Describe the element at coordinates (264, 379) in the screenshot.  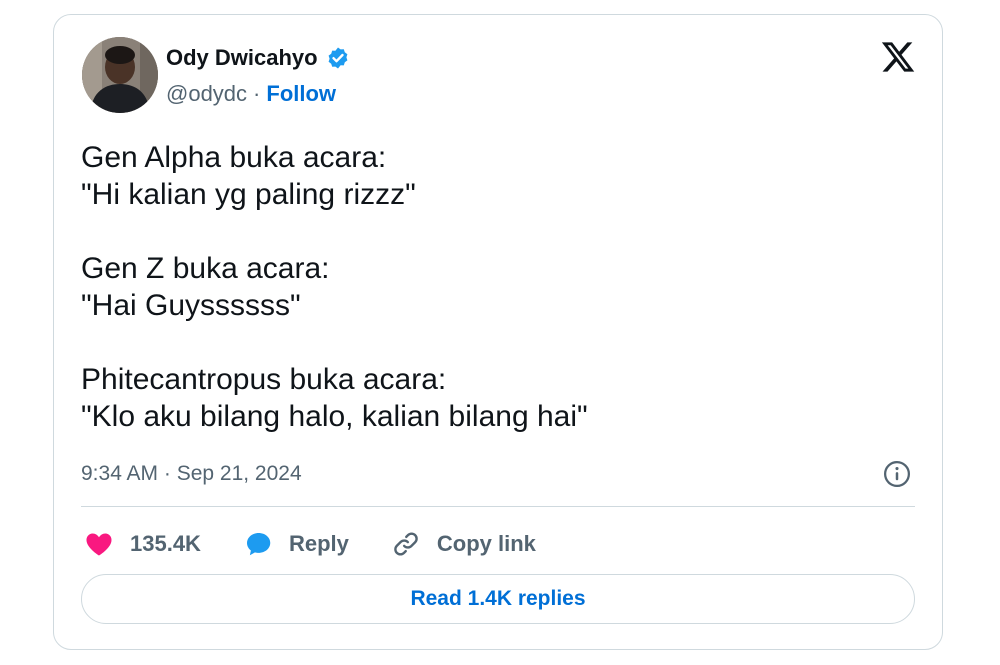
I see `tweet-line: Phitecantropus buka acara:` at that location.